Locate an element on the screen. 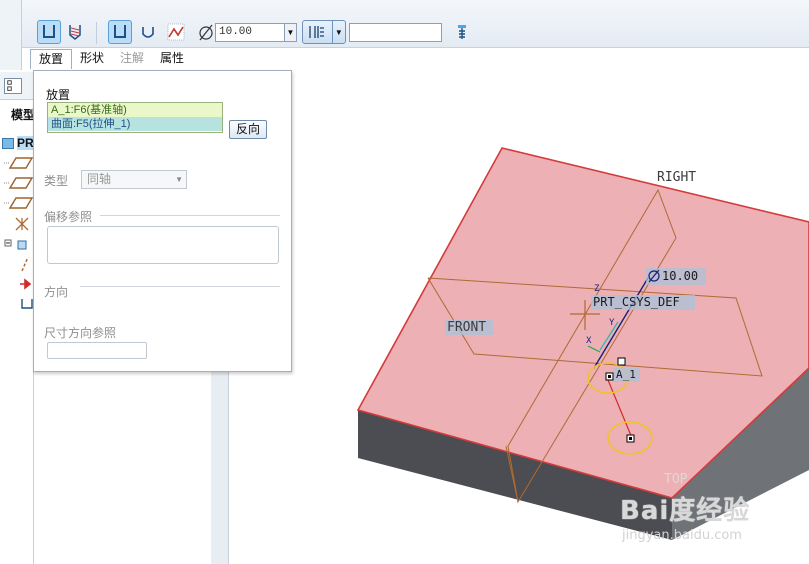 The width and height of the screenshot is (809, 564). csys-label: PRT_CSYS_DEF is located at coordinates (636, 302).